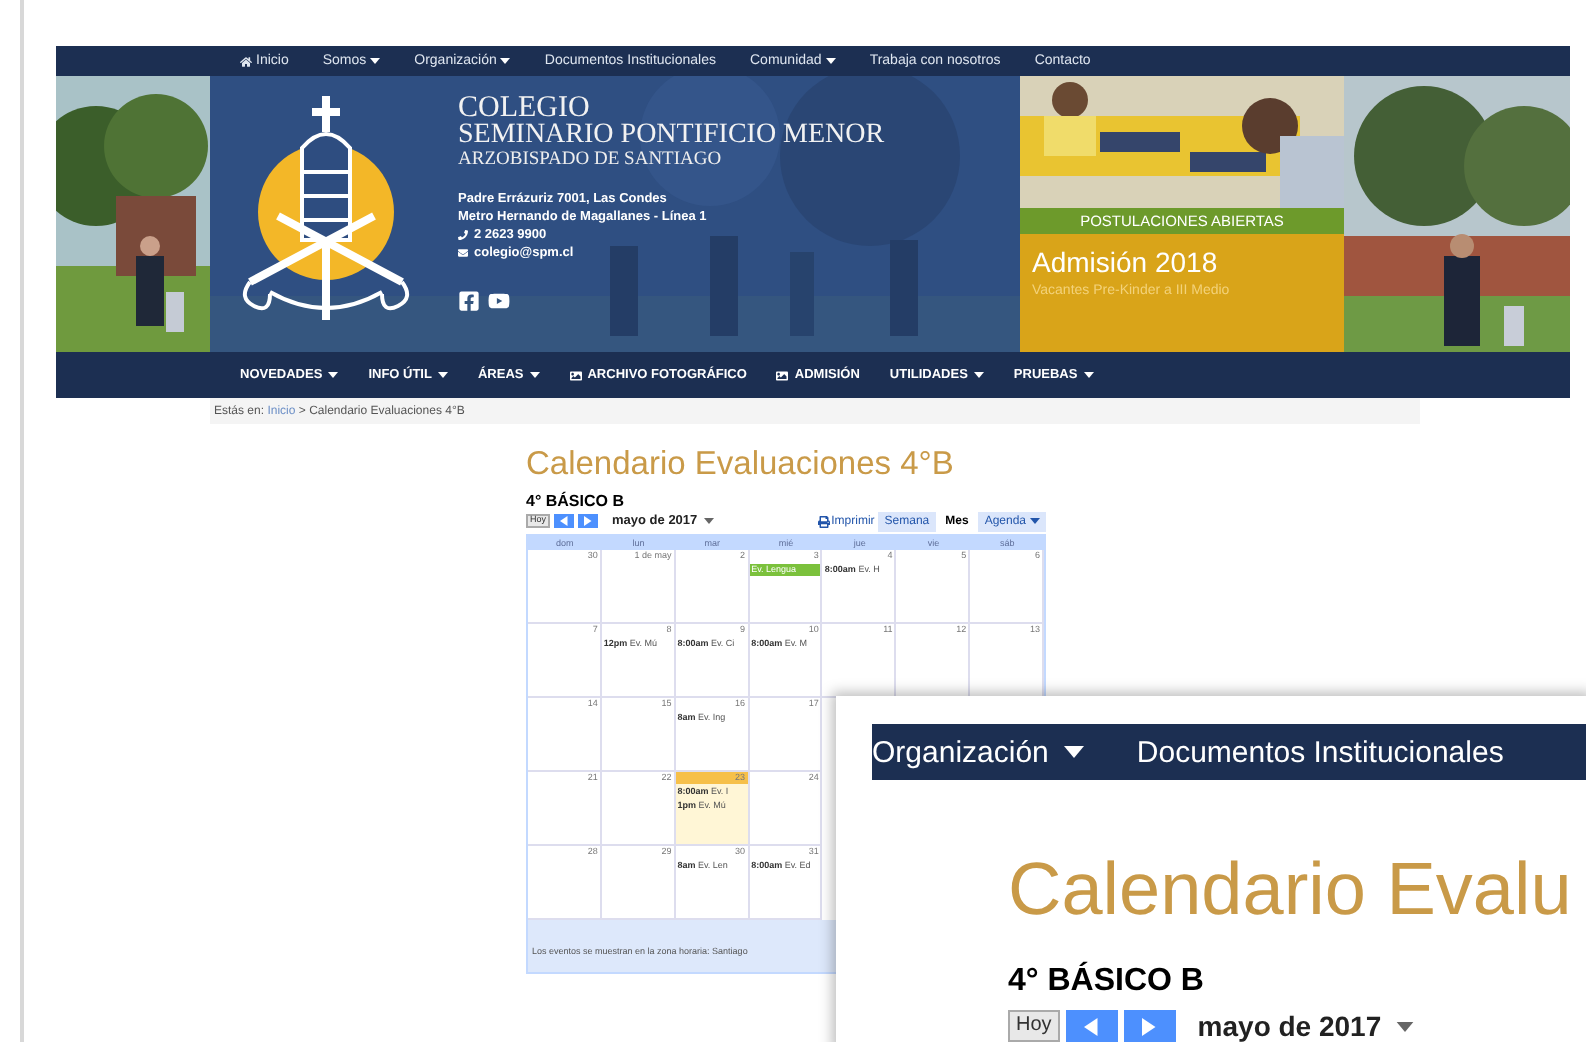 The width and height of the screenshot is (1586, 1042). I want to click on page-title: Calendario Evalu, so click(1291, 890).